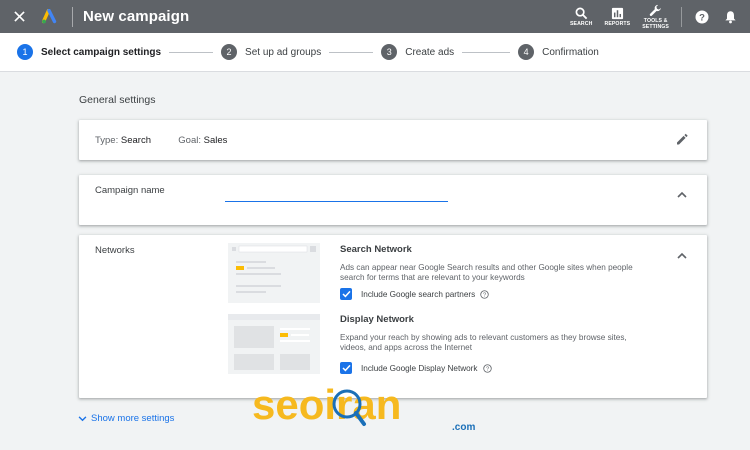 The height and width of the screenshot is (450, 750). Describe the element at coordinates (283, 52) in the screenshot. I see `step-label: Set up ad groups` at that location.